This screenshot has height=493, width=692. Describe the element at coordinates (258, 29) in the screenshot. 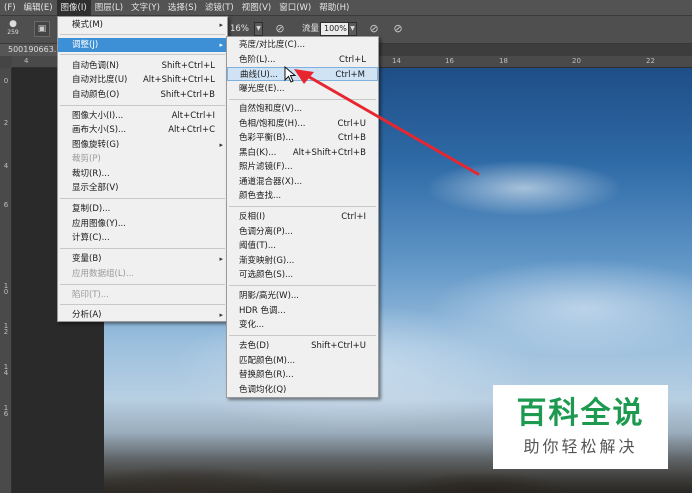

I see `opacity-dropdown-arrow: ▼` at that location.